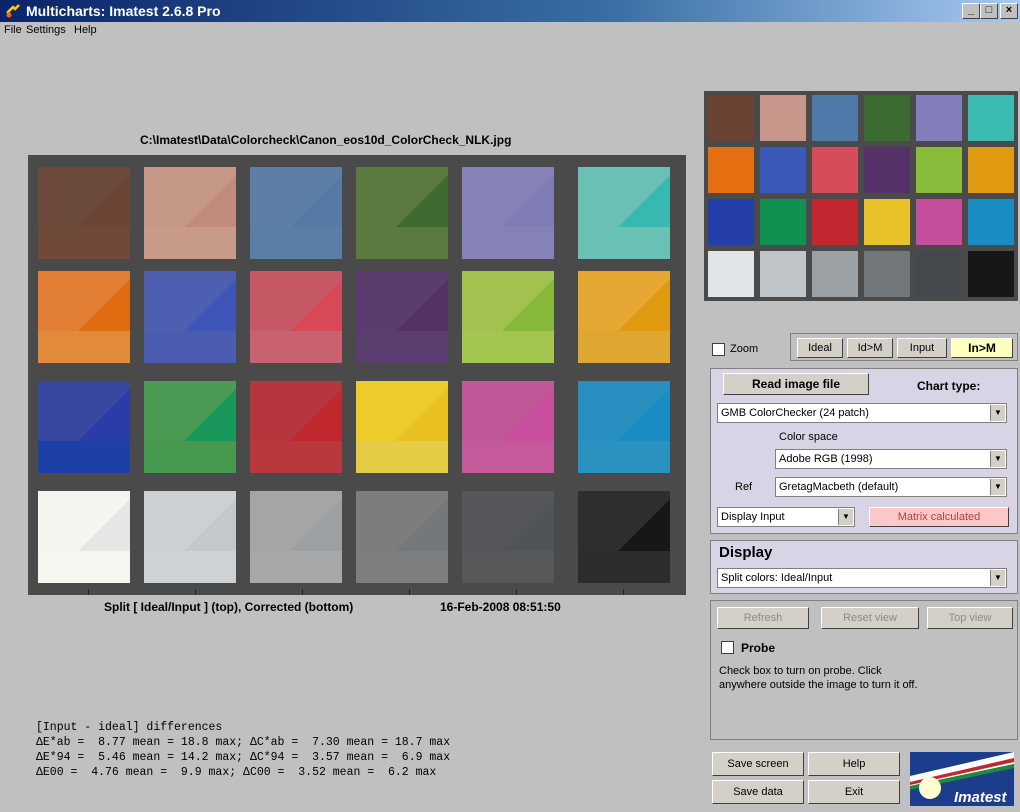 This screenshot has height=812, width=1020. Describe the element at coordinates (786, 517) in the screenshot. I see `display-input-select: Display Input ▼` at that location.